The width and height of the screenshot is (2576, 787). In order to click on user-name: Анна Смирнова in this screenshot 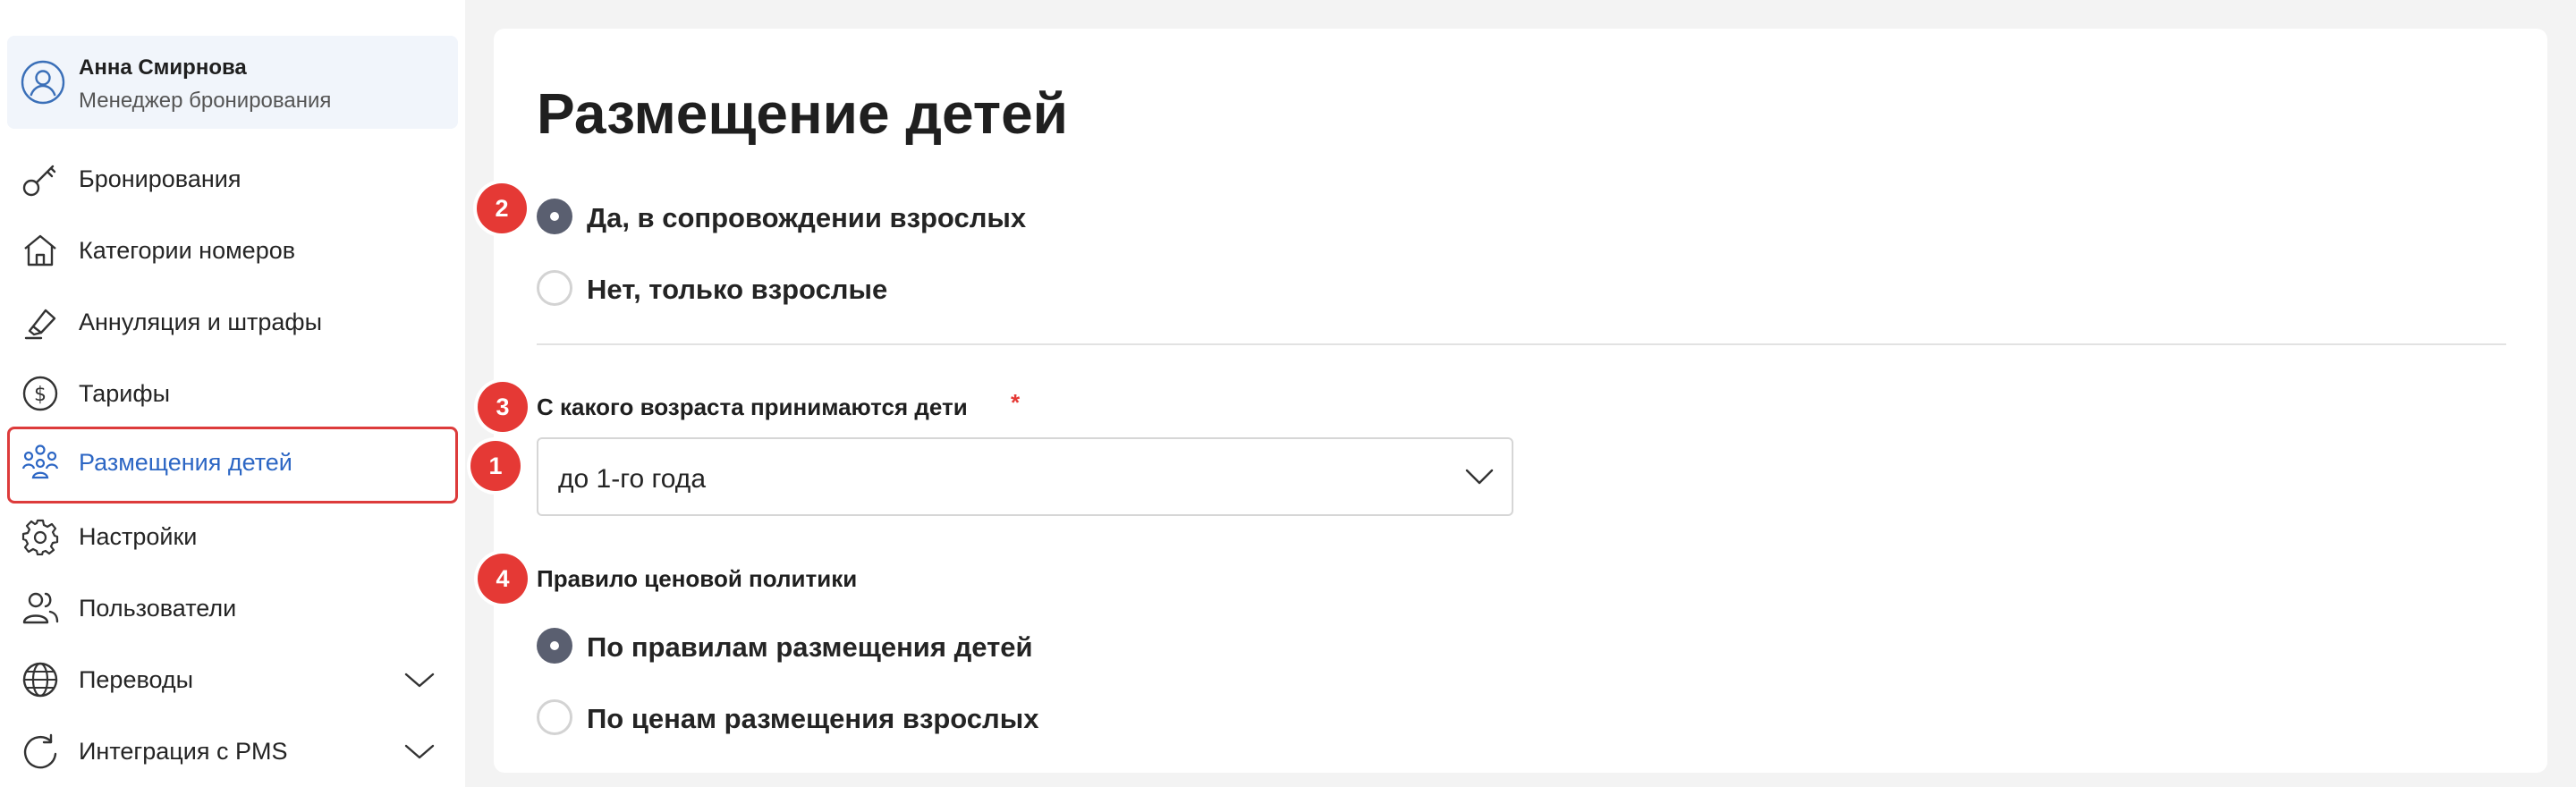, I will do `click(163, 67)`.